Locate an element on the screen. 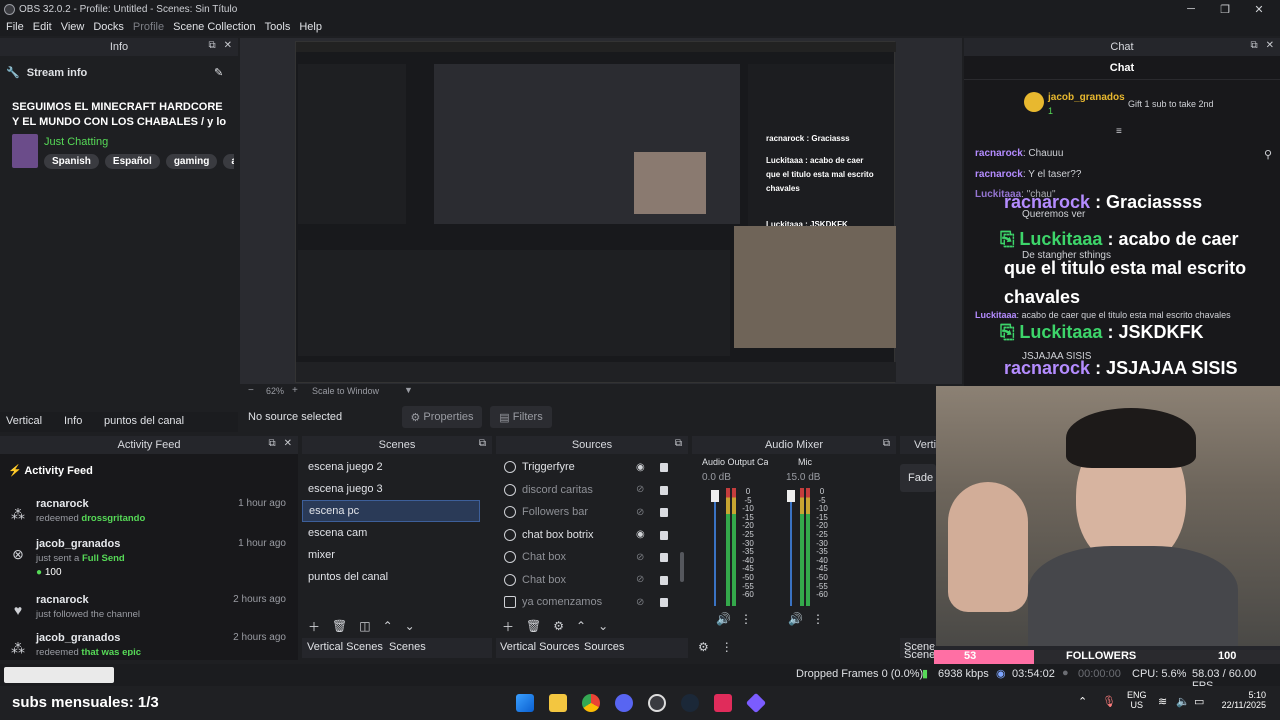  tiktok-icon is located at coordinates (723, 703).